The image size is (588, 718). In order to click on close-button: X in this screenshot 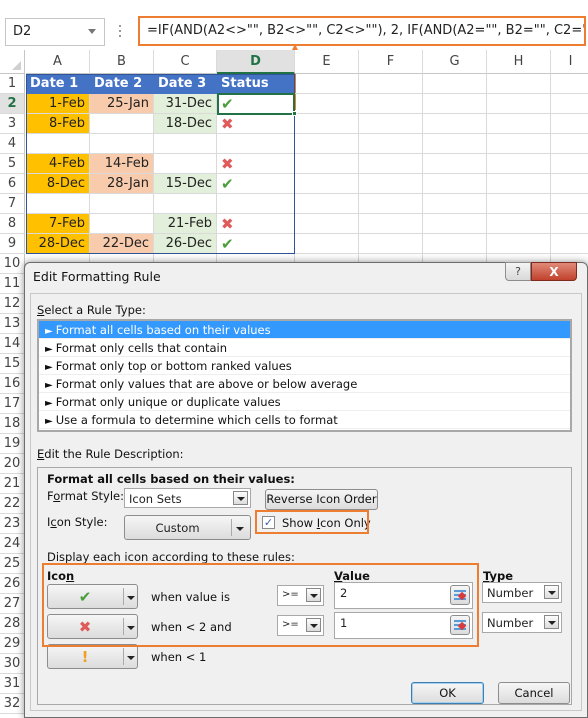, I will do `click(554, 271)`.